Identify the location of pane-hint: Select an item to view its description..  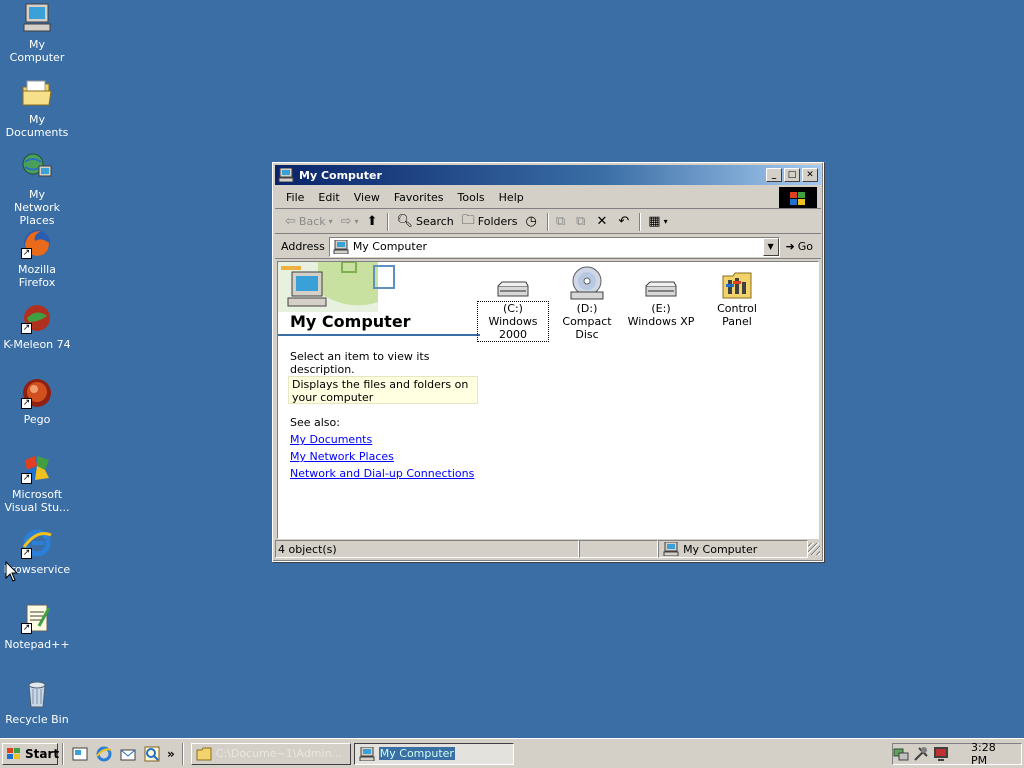
(360, 363).